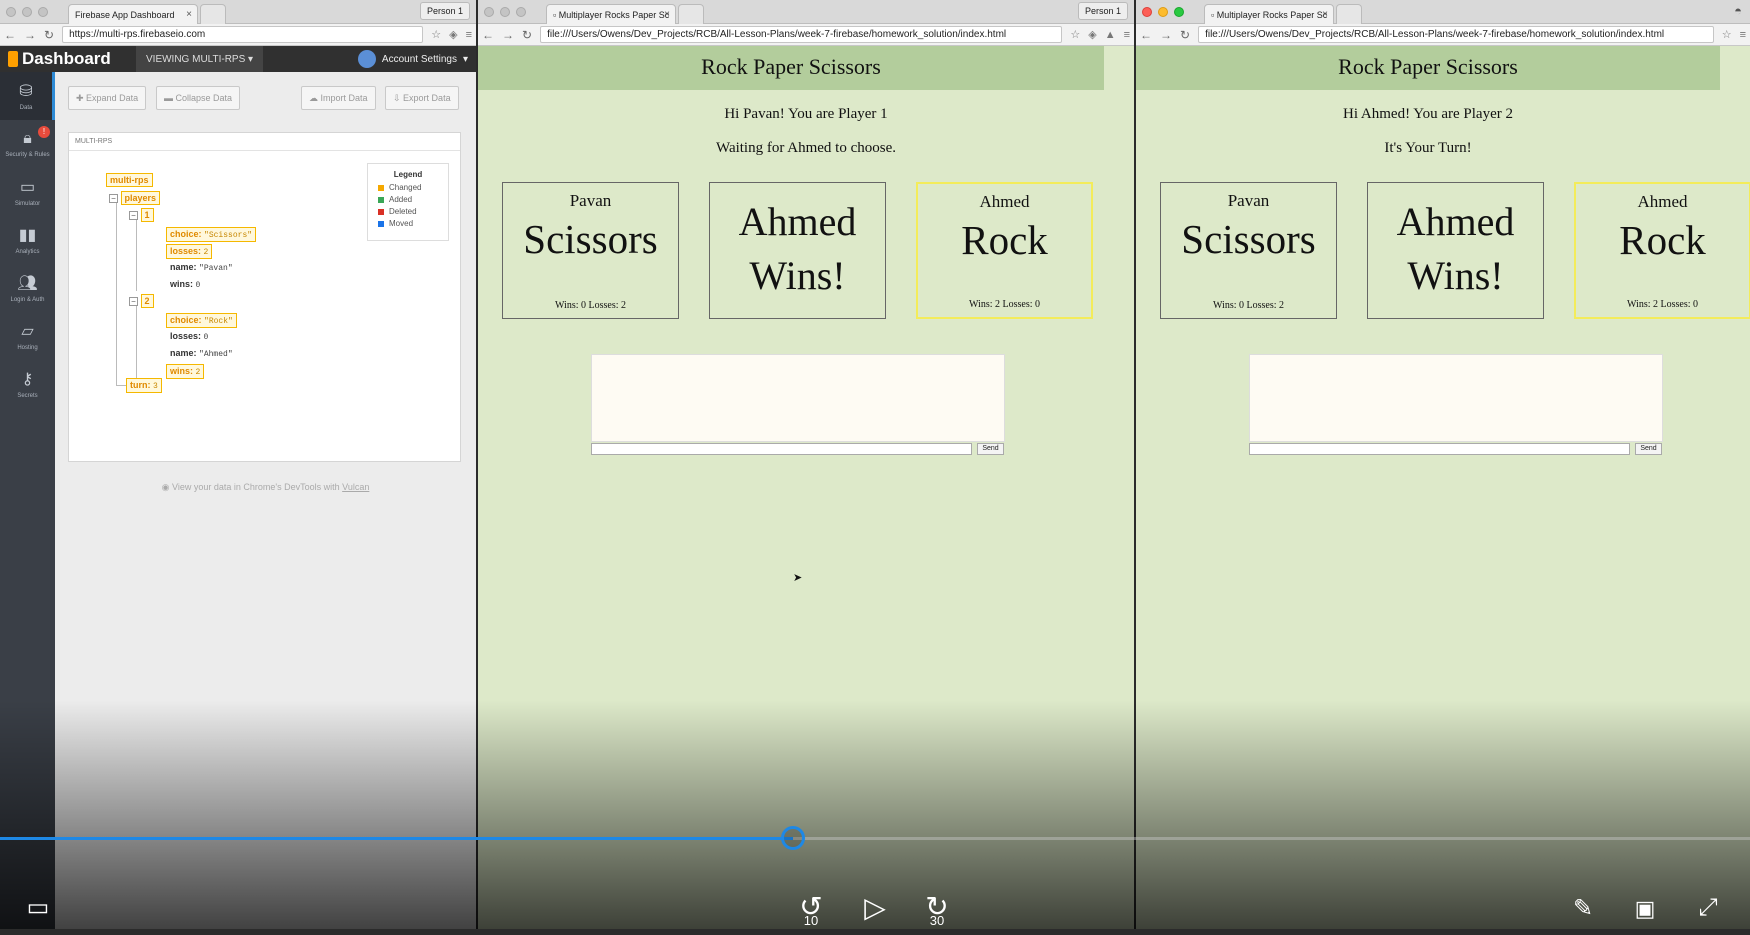 This screenshot has width=1750, height=935. What do you see at coordinates (264, 142) in the screenshot?
I see `breadcrumb: MULTI-RPS` at bounding box center [264, 142].